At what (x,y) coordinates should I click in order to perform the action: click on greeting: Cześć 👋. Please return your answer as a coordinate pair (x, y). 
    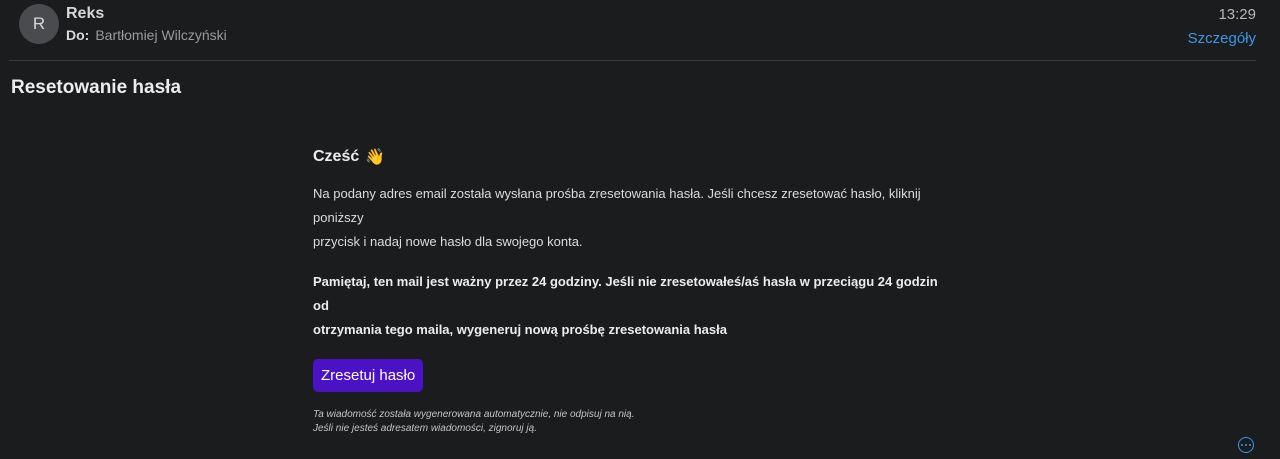
    Looking at the image, I should click on (633, 157).